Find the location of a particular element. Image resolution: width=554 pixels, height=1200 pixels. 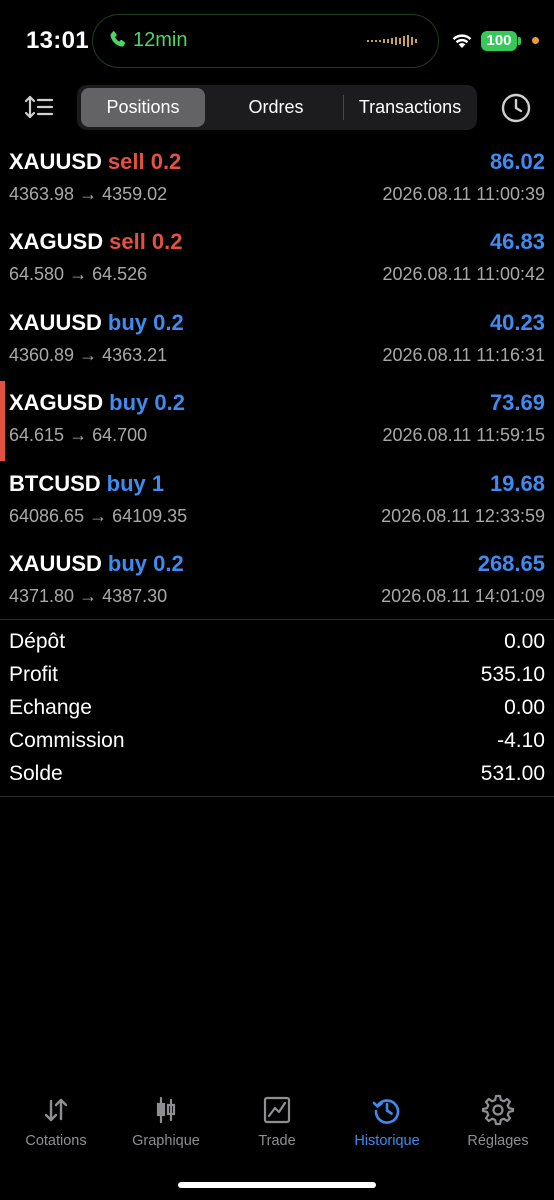

clock-icon is located at coordinates (516, 108).